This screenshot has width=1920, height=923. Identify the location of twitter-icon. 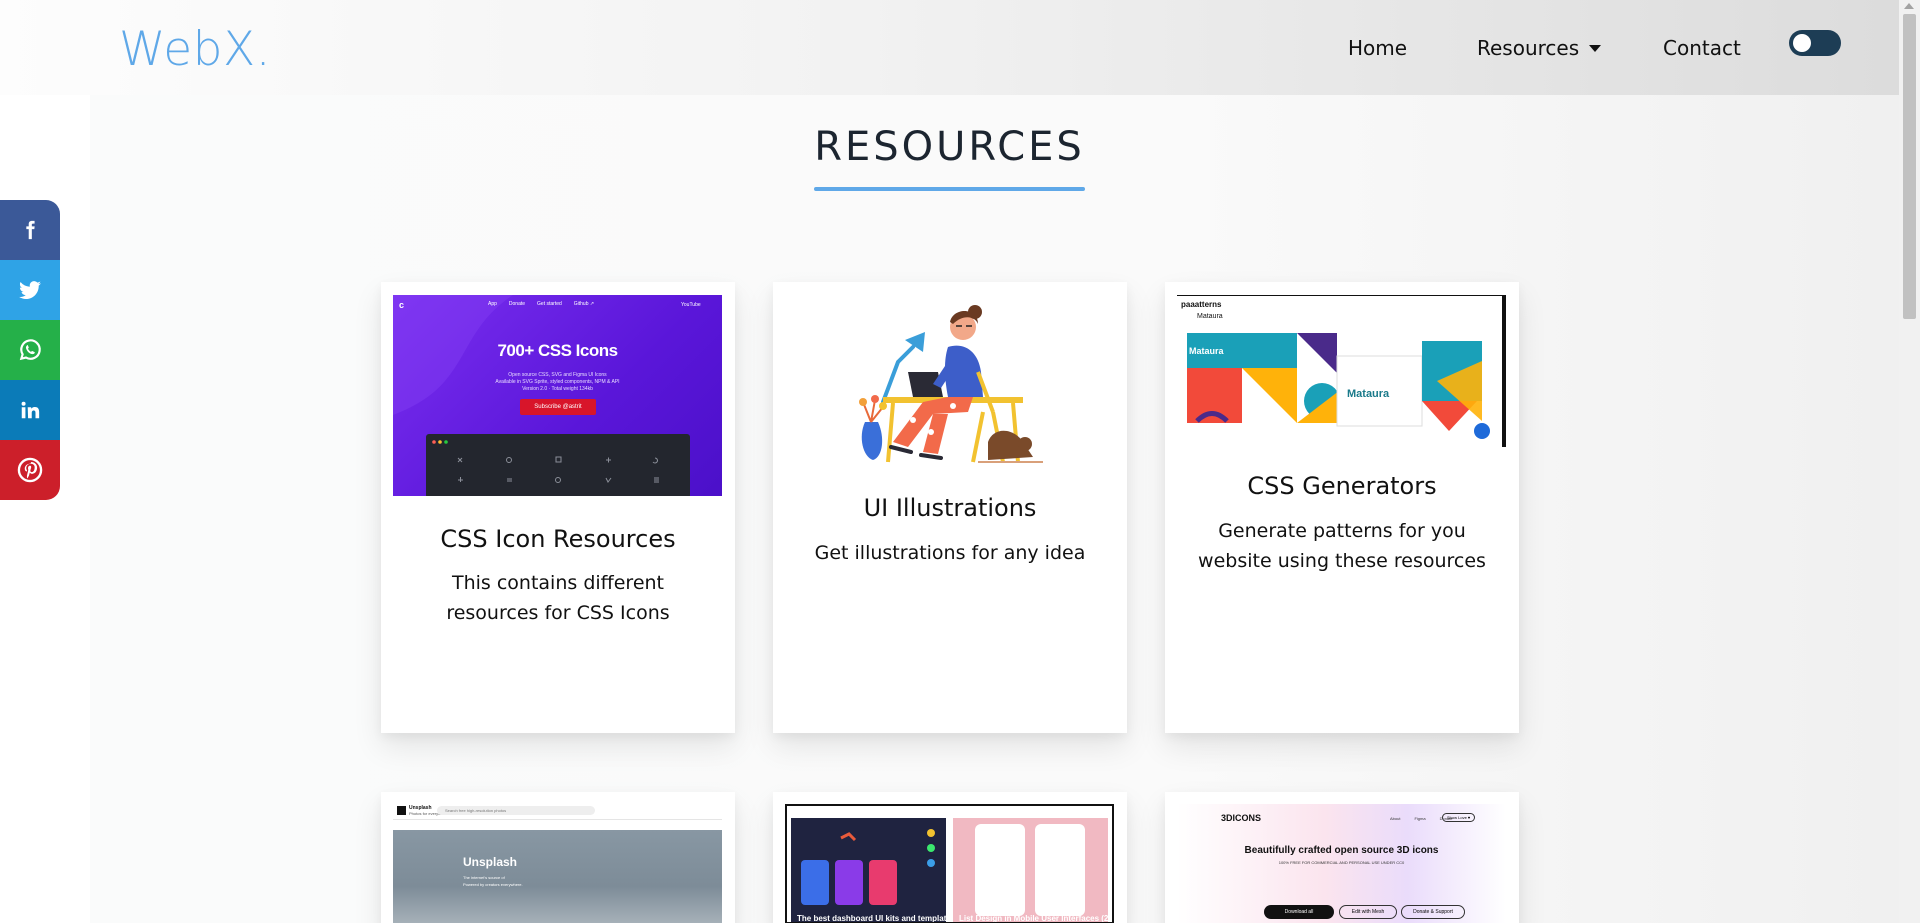
(30, 290).